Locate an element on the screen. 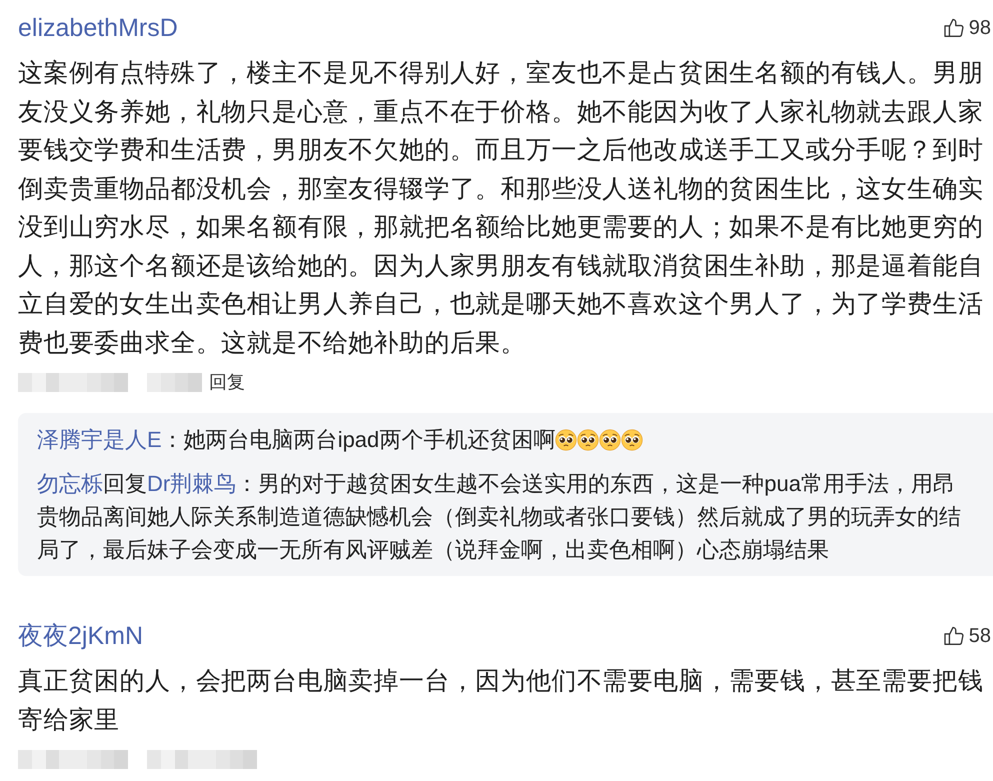 The width and height of the screenshot is (993, 781). mosaic-drawing is located at coordinates (174, 382).